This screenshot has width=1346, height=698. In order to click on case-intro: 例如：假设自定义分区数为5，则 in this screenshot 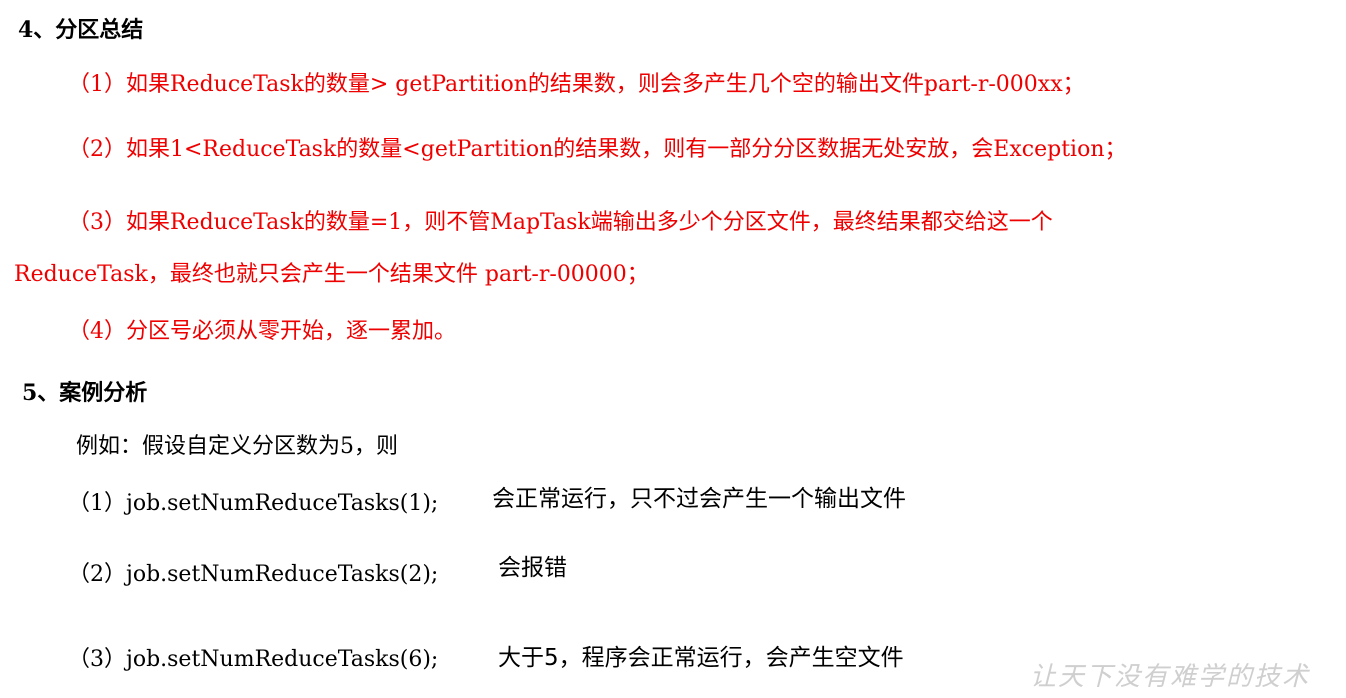, I will do `click(237, 446)`.